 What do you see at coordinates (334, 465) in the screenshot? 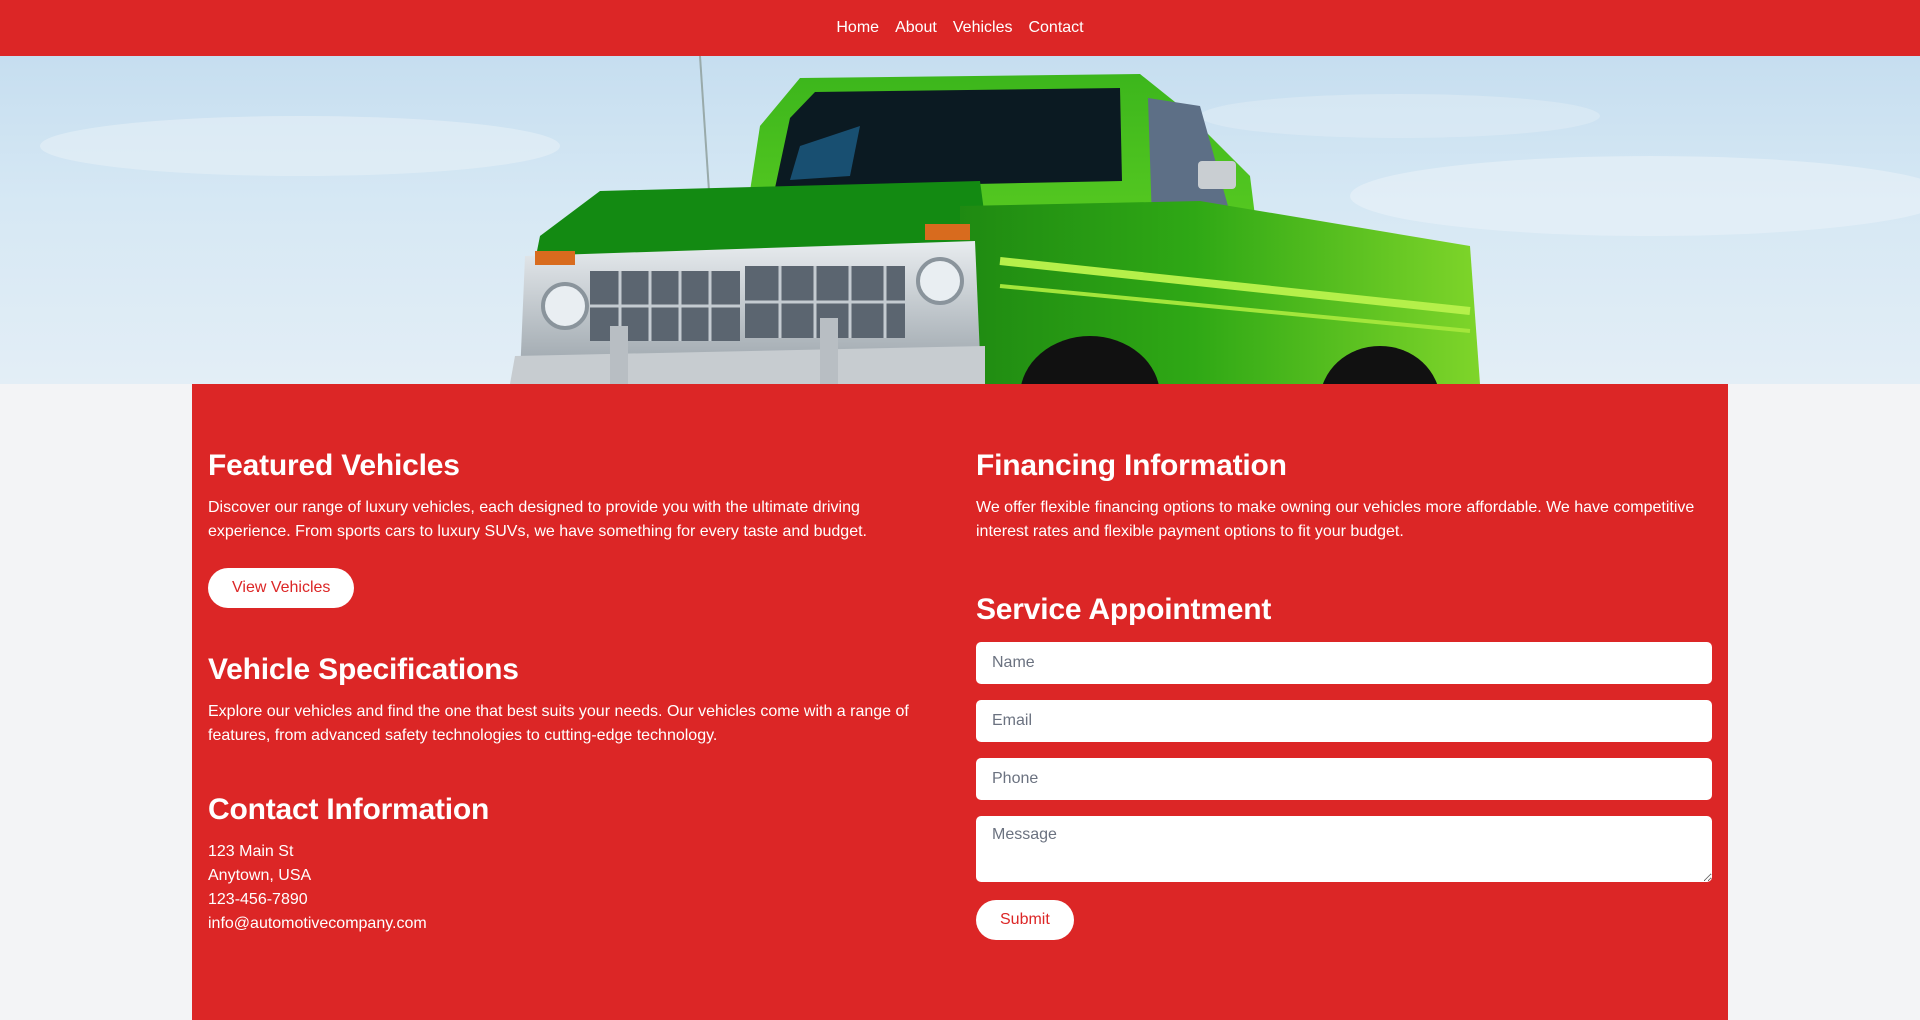
I see `featured-vehicles-heading: Featured Vehicles` at bounding box center [334, 465].